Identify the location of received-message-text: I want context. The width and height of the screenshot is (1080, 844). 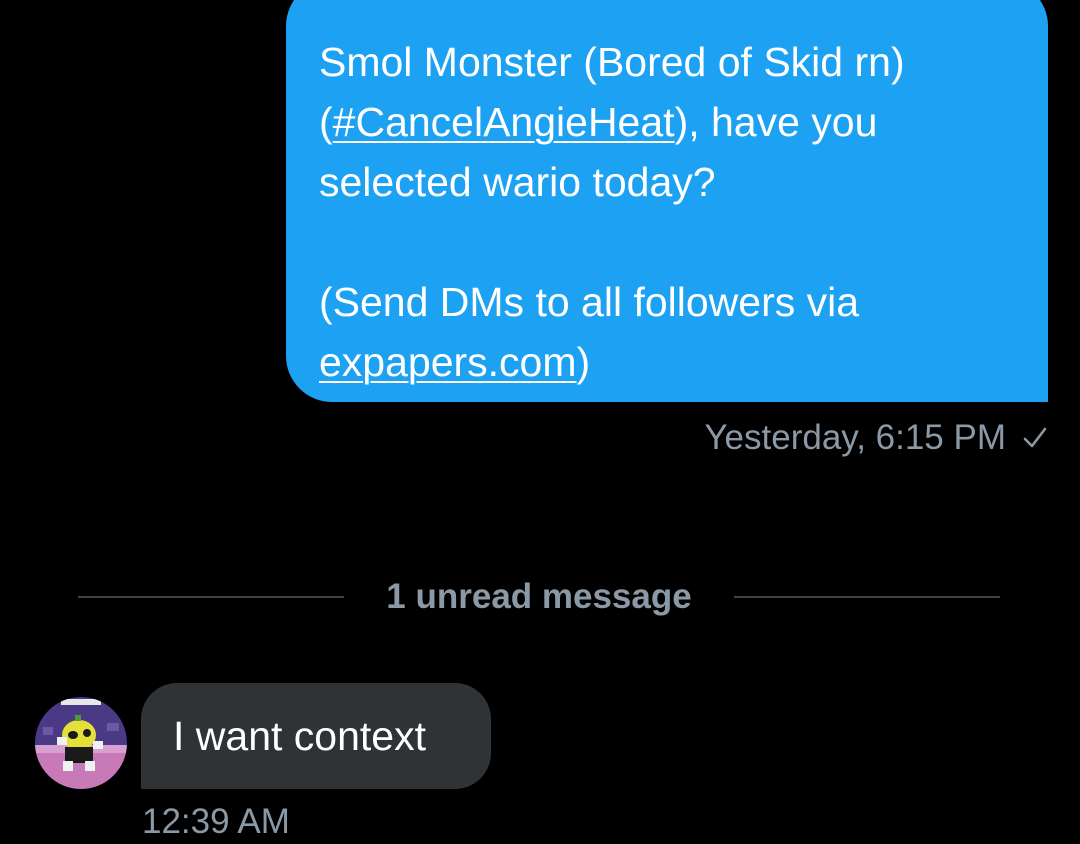
(299, 735).